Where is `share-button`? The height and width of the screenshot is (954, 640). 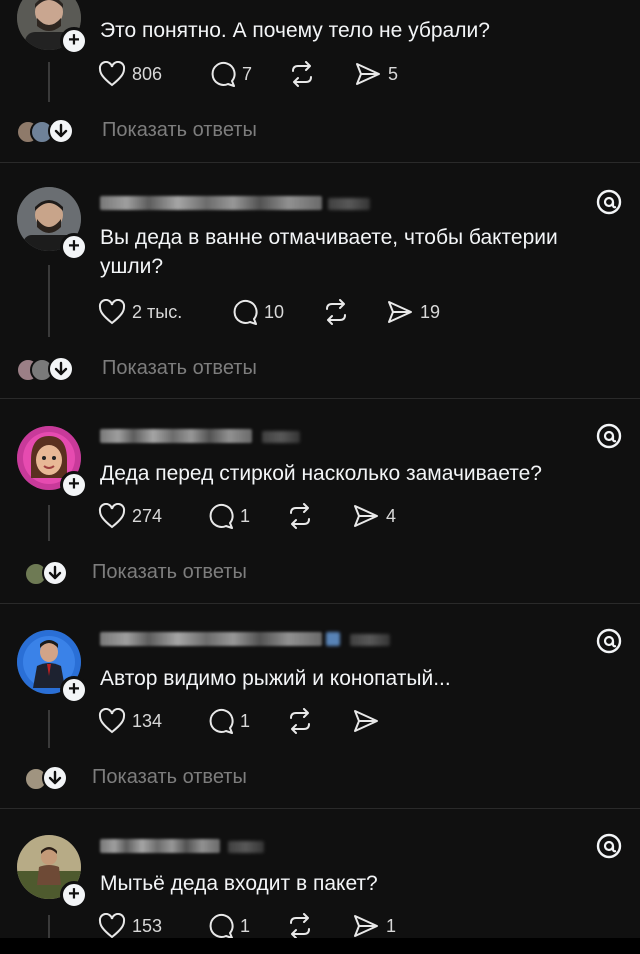 share-button is located at coordinates (369, 721).